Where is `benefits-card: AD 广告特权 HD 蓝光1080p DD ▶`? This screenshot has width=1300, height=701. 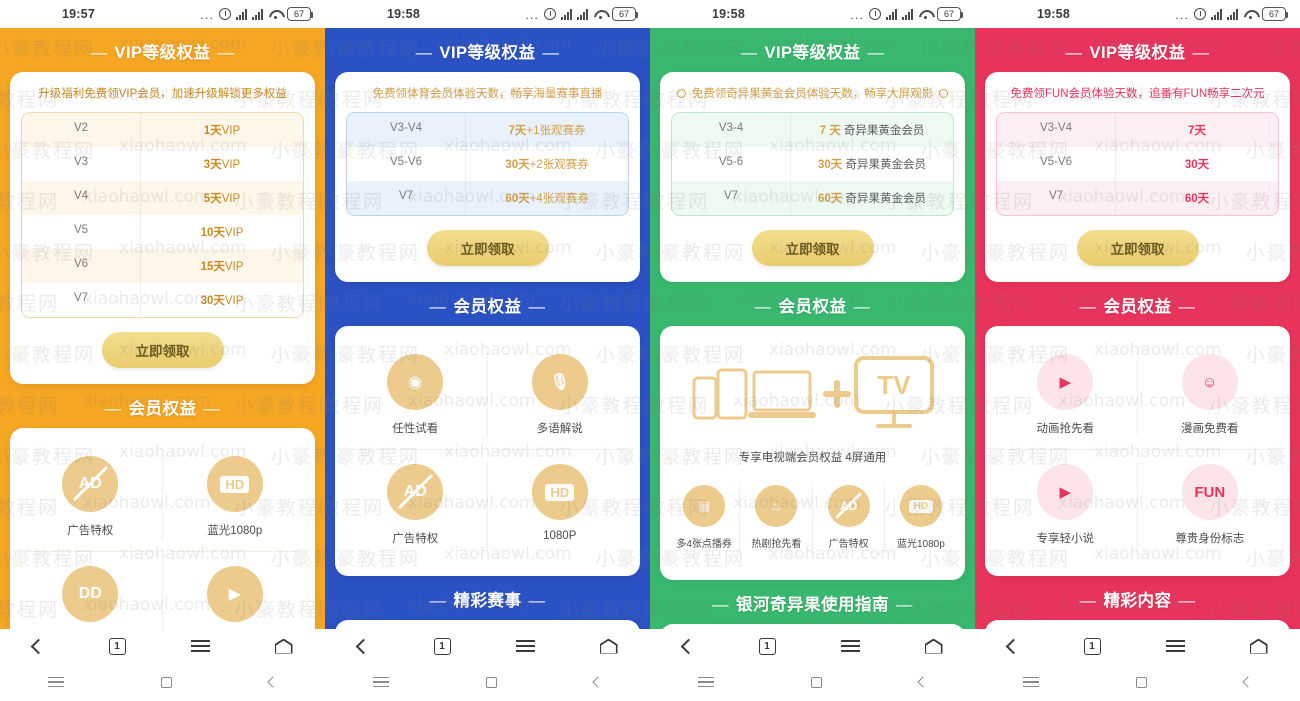
benefits-card: AD 广告特权 HD 蓝光1080p DD ▶ is located at coordinates (162, 528).